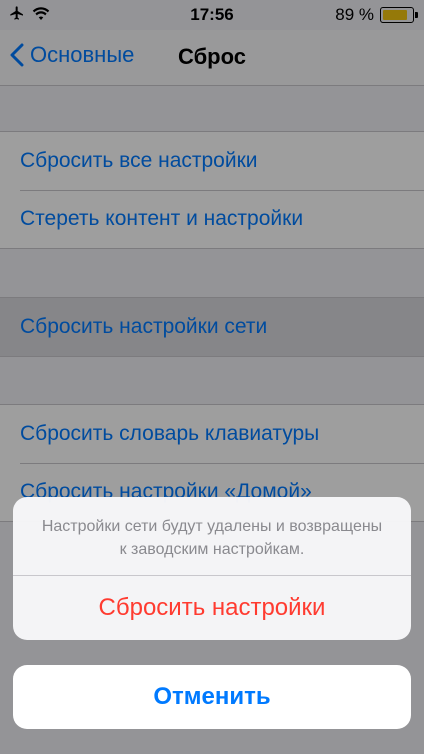  What do you see at coordinates (212, 697) in the screenshot?
I see `cancel-button: Отменить` at bounding box center [212, 697].